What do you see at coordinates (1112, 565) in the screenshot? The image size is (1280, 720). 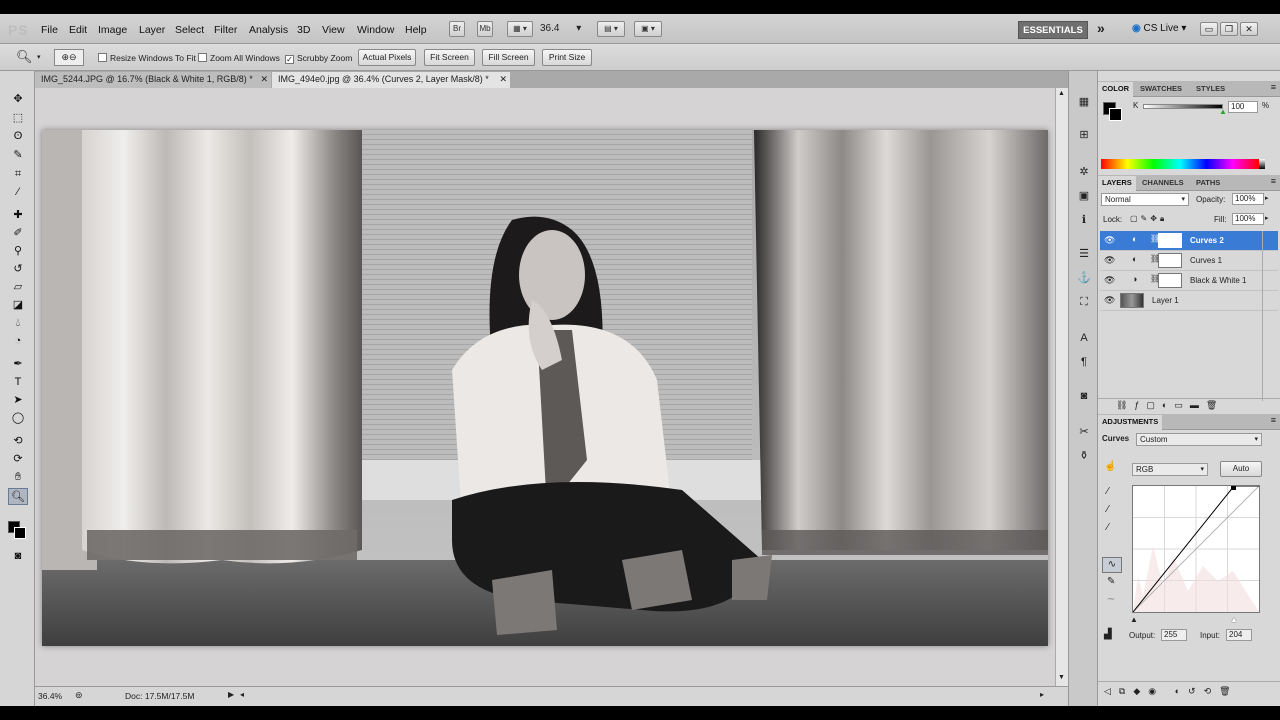 I see `curve-point-edit-icon: ∿` at bounding box center [1112, 565].